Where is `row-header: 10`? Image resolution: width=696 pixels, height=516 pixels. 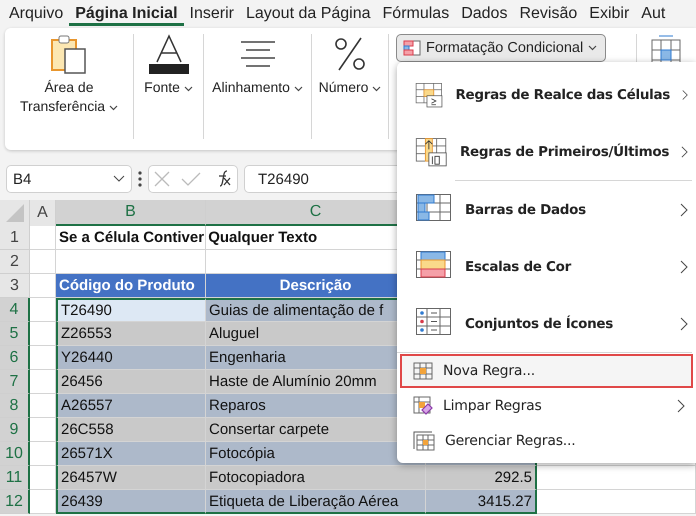 row-header: 10 is located at coordinates (15, 454).